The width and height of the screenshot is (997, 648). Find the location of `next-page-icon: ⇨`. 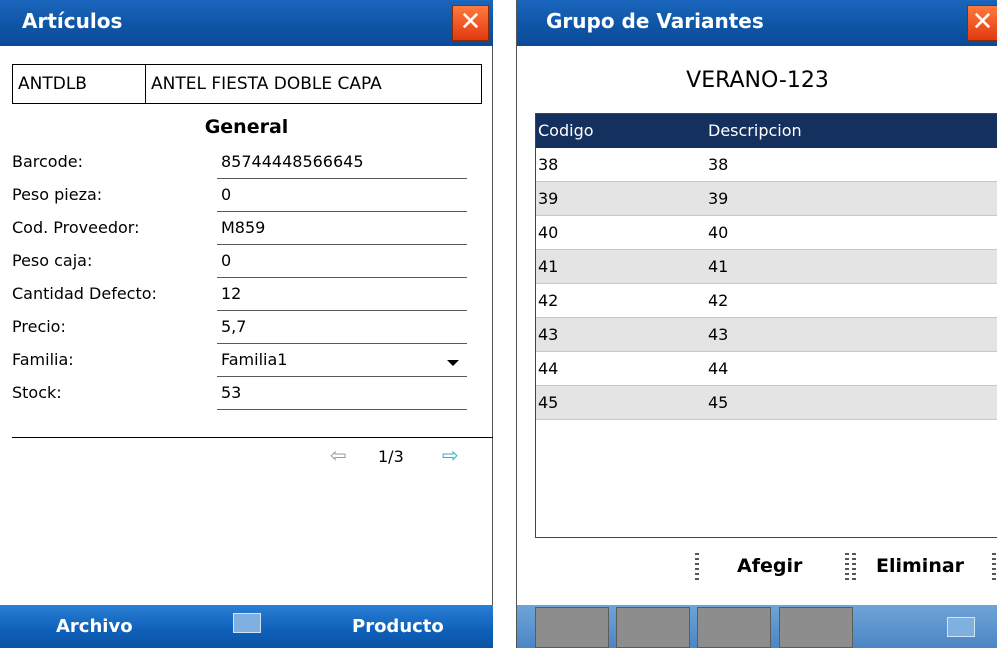

next-page-icon: ⇨ is located at coordinates (450, 455).